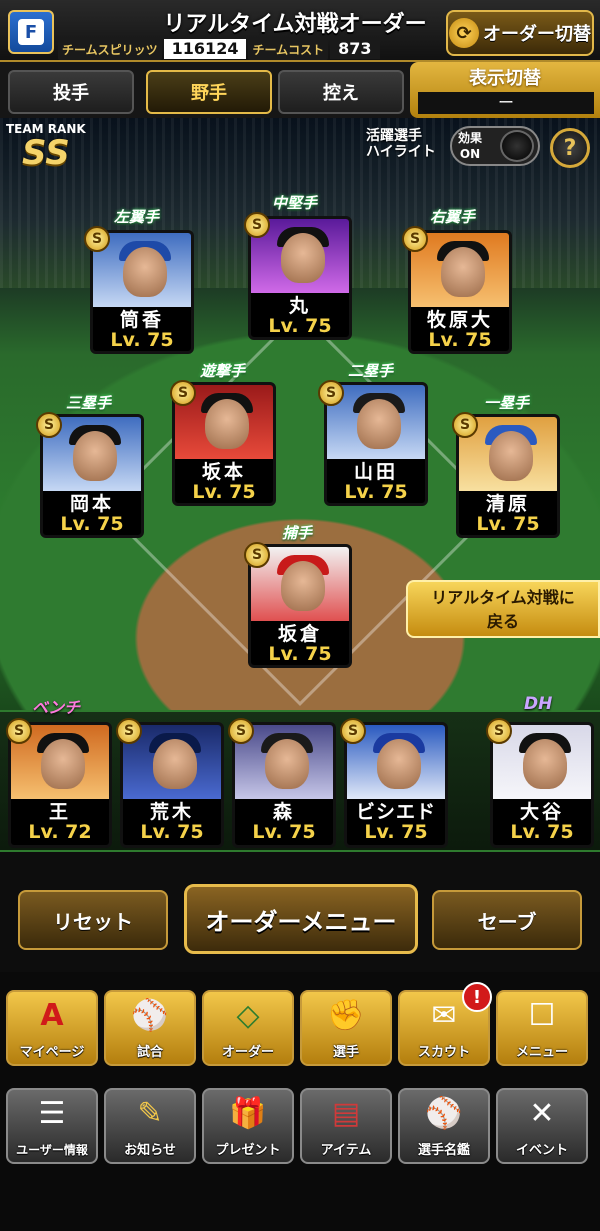  Describe the element at coordinates (110, 49) in the screenshot. I see `team-spirit-label: チームスピリッツ` at that location.